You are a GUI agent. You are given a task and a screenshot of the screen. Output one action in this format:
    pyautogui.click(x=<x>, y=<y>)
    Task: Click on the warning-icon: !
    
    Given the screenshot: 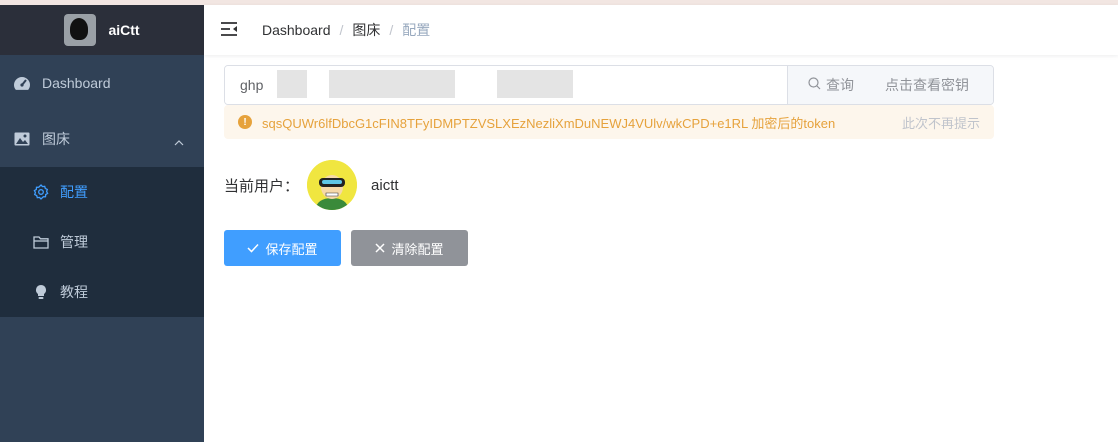 What is the action you would take?
    pyautogui.click(x=245, y=122)
    